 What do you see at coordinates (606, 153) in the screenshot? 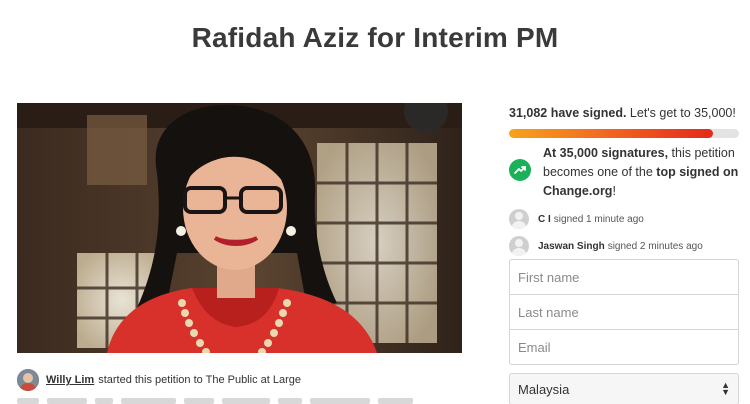
I see `milestone-threshold: At 35,000 signatures,` at bounding box center [606, 153].